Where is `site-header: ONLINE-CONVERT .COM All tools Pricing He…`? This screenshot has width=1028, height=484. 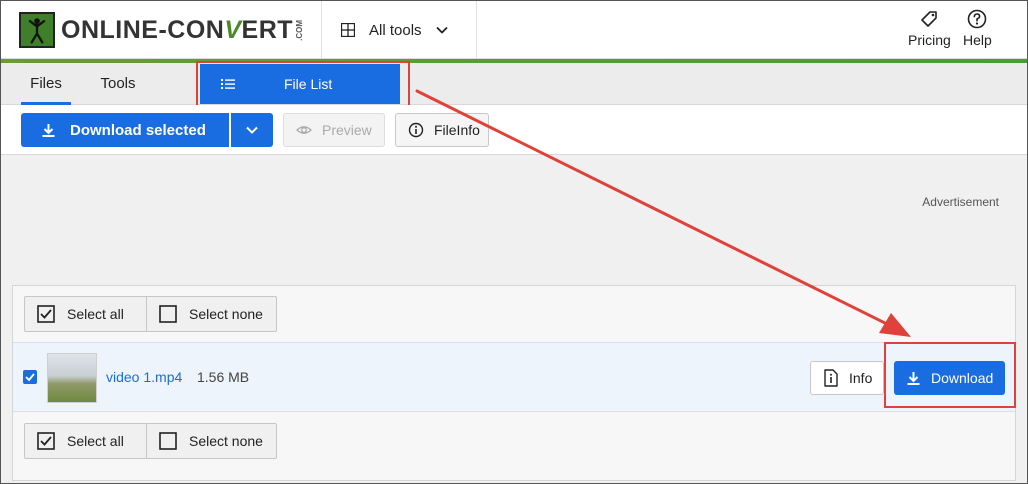
site-header: ONLINE-CONVERT .COM All tools Pricing He… is located at coordinates (514, 30).